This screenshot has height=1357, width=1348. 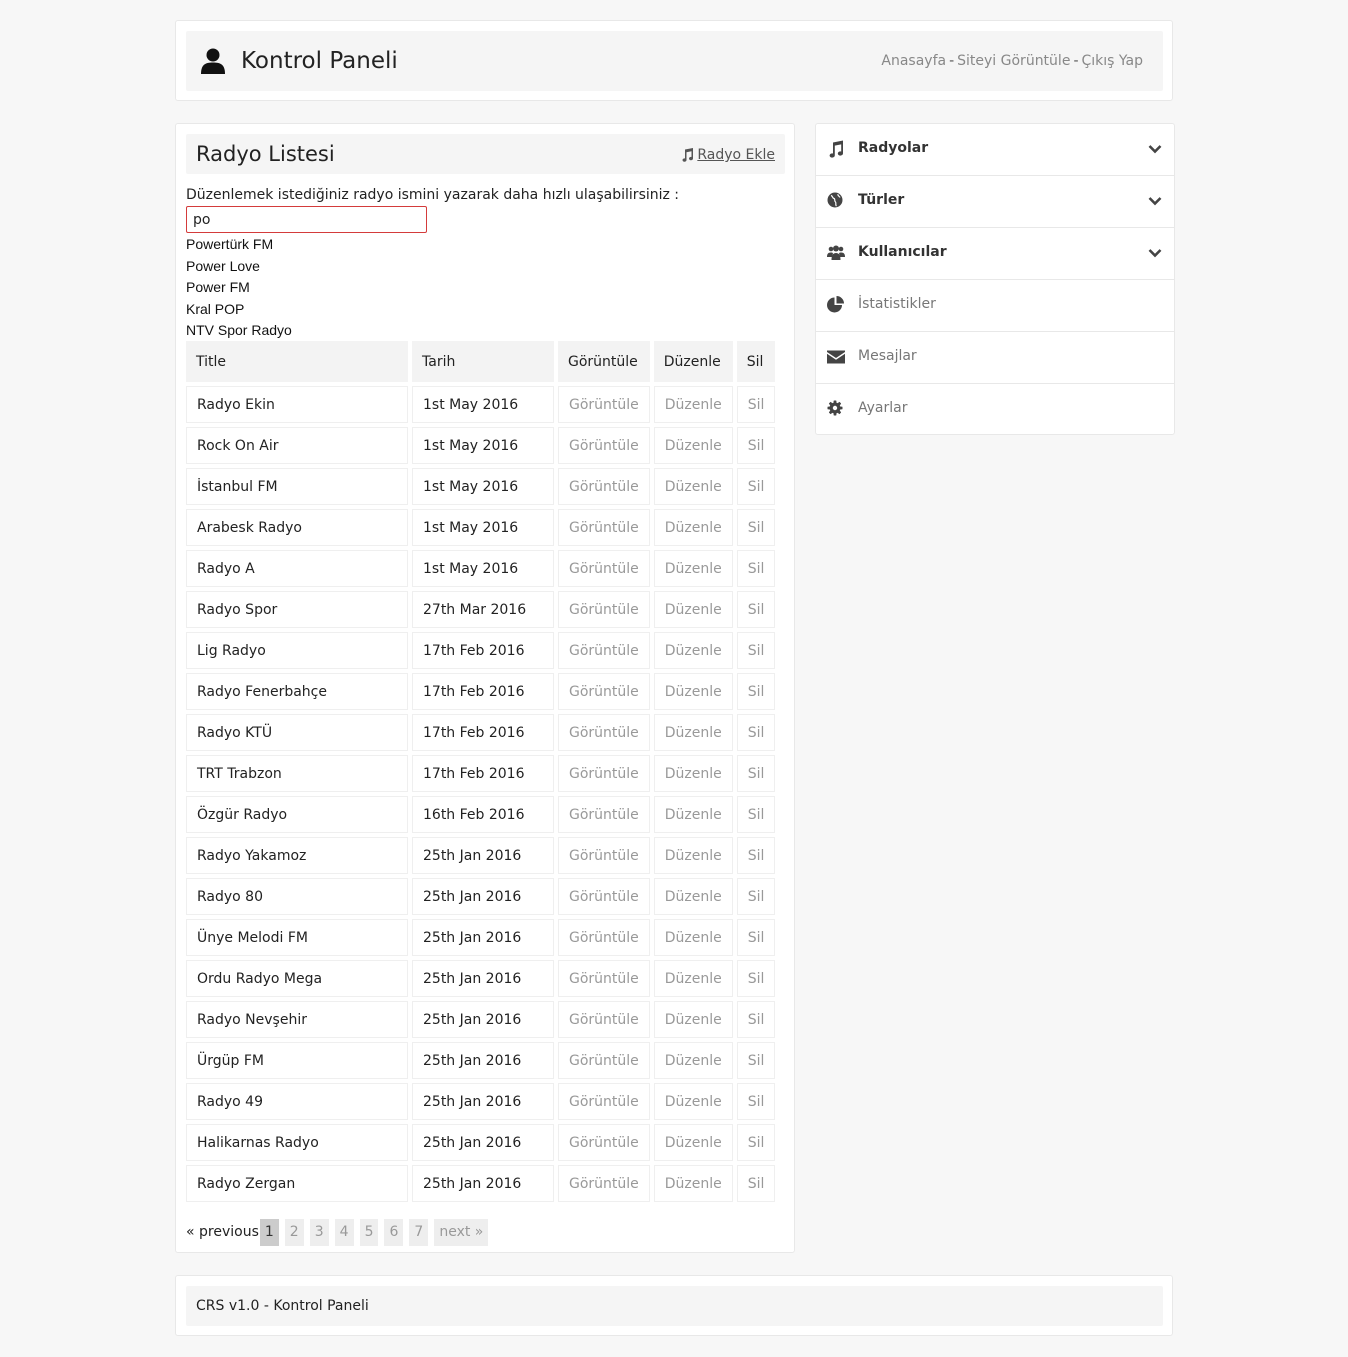 What do you see at coordinates (297, 1142) in the screenshot?
I see `radio-title-cell: Halikarnas Radyo` at bounding box center [297, 1142].